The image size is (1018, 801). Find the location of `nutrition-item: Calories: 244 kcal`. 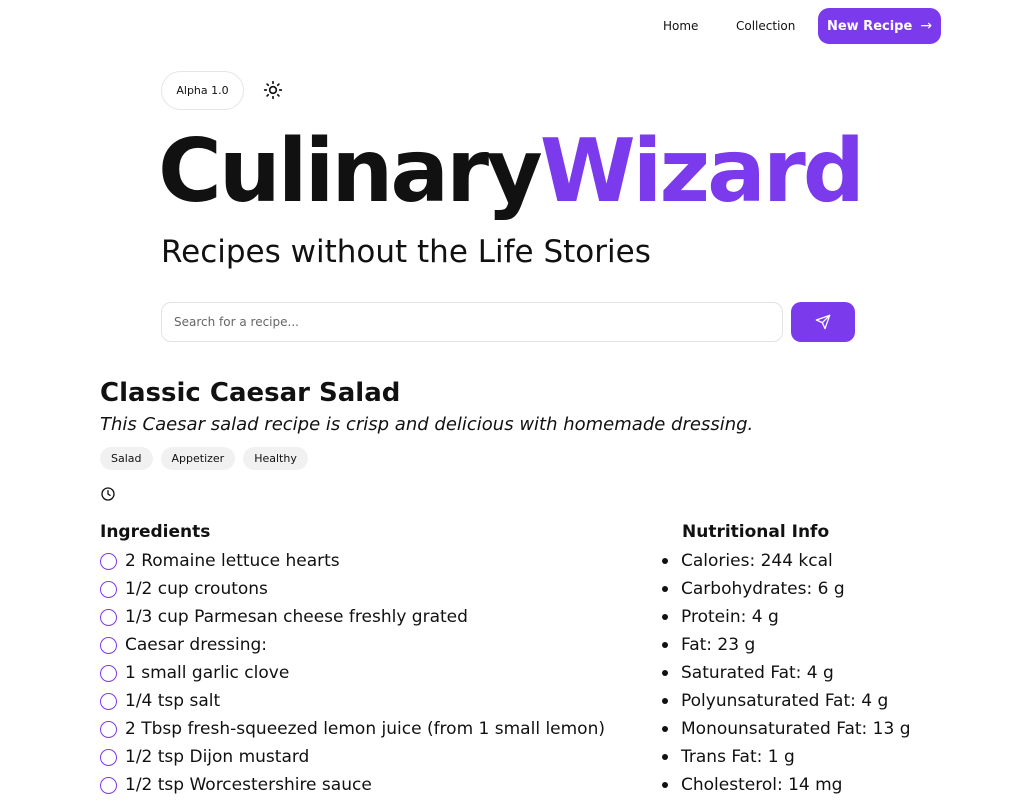

nutrition-item: Calories: 244 kcal is located at coordinates (786, 561).